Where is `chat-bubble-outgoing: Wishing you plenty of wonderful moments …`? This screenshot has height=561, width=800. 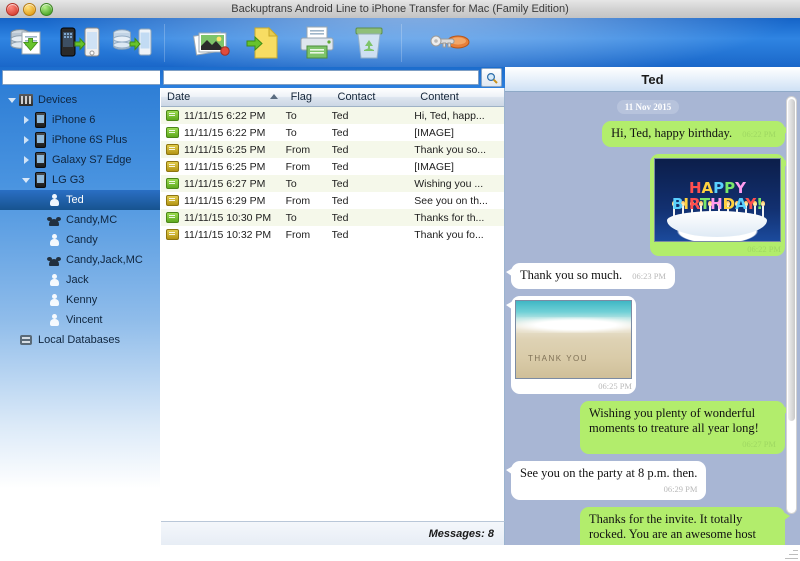 chat-bubble-outgoing: Wishing you plenty of wonderful moments … is located at coordinates (685, 427).